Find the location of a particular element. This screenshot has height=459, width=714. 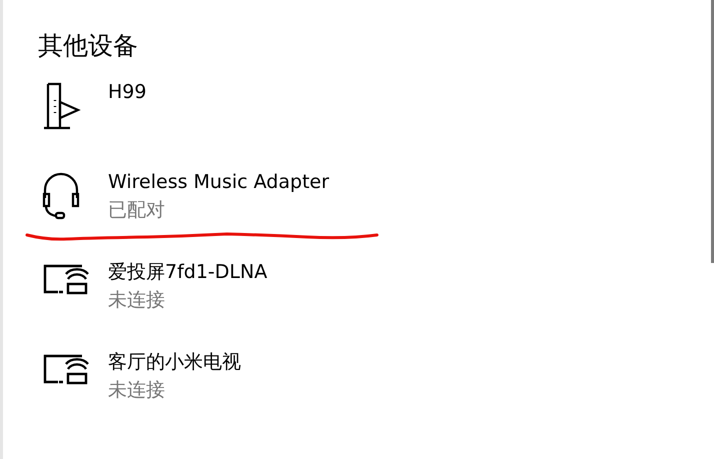

section-title: 其他设备 is located at coordinates (88, 46).